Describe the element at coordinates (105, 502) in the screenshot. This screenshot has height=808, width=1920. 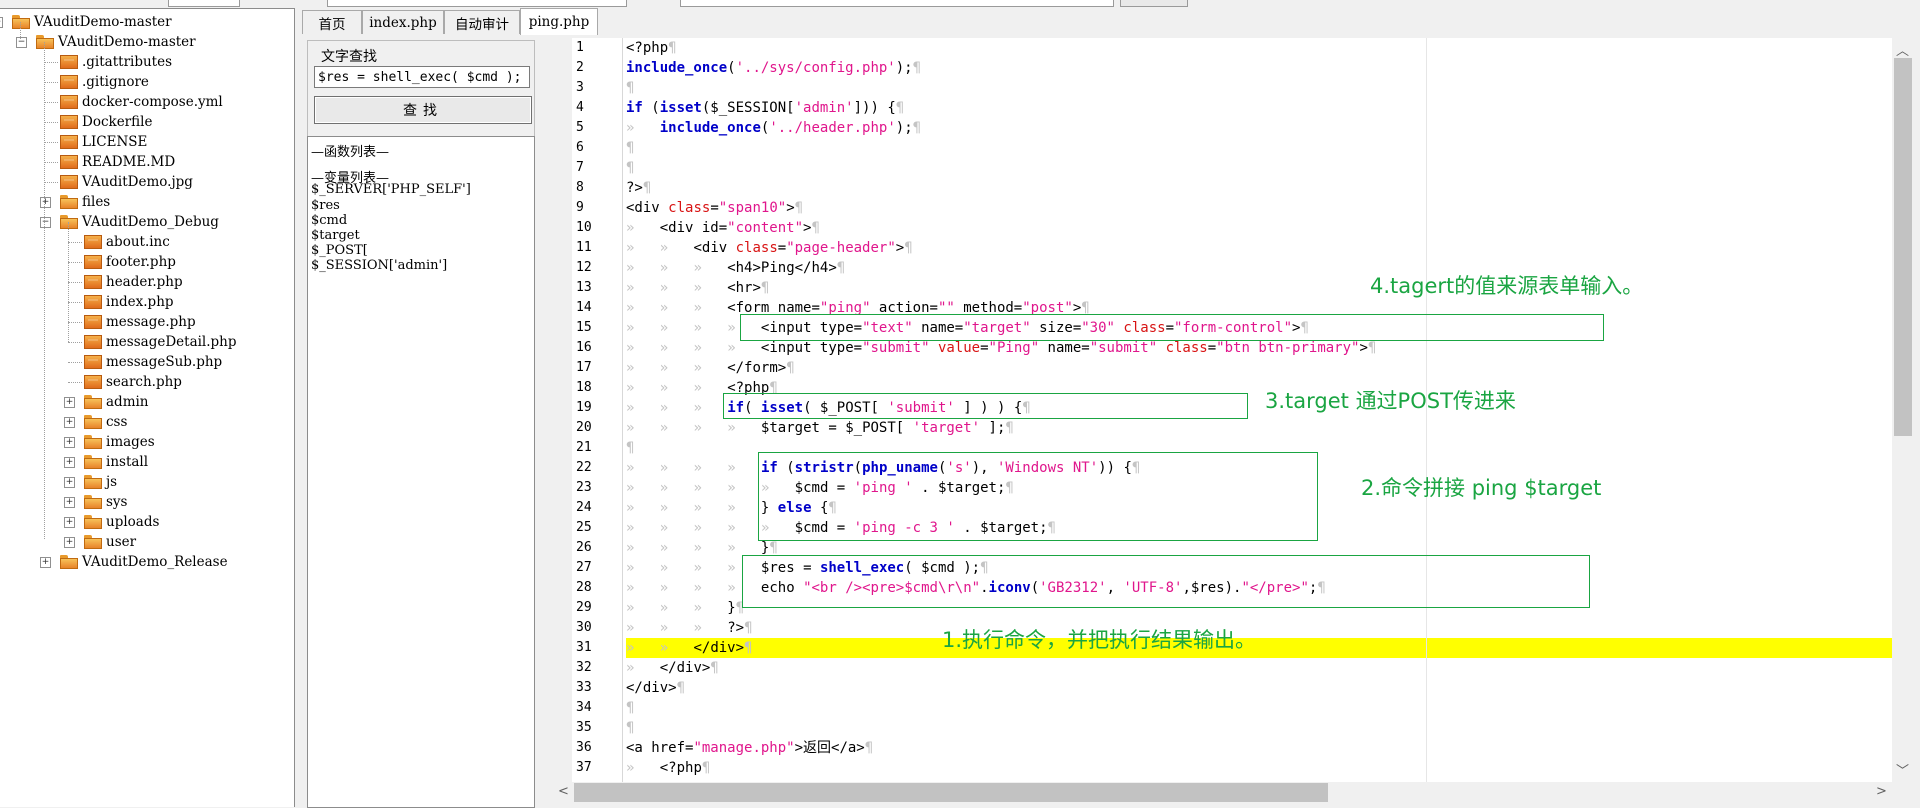
I see `tree-folder: sys` at that location.